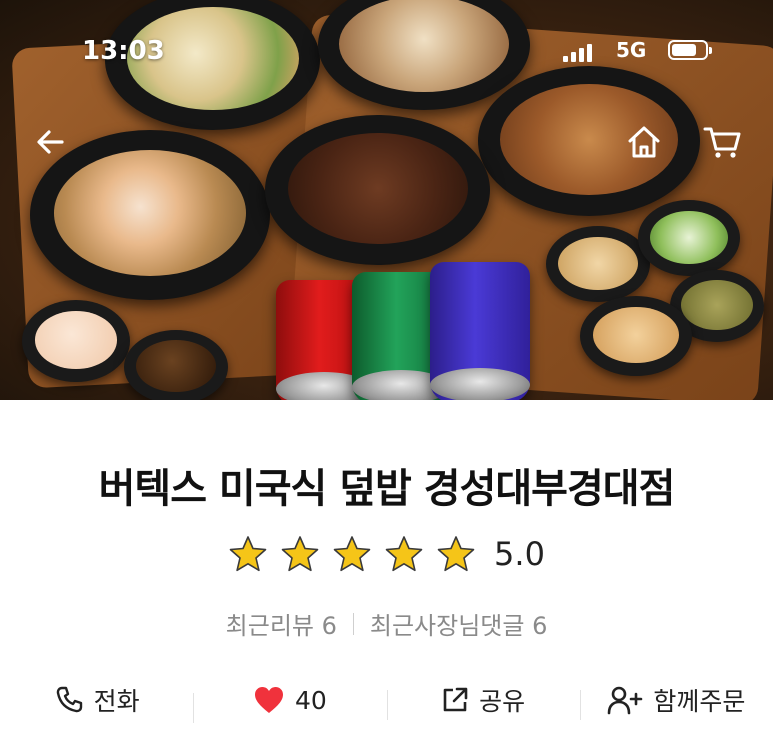 Image resolution: width=773 pixels, height=754 pixels. I want to click on cart-icon, so click(722, 142).